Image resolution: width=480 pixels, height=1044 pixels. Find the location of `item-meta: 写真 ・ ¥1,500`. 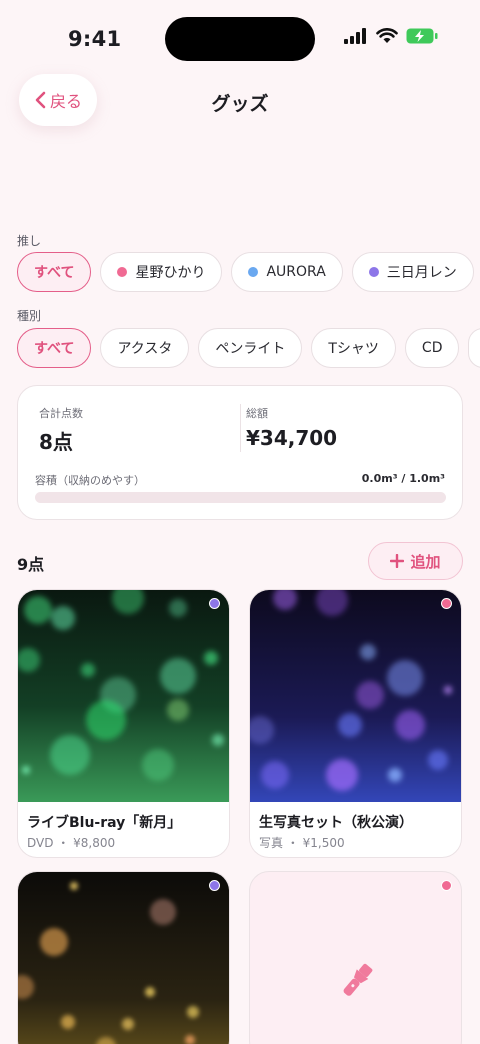

item-meta: 写真 ・ ¥1,500 is located at coordinates (302, 843).